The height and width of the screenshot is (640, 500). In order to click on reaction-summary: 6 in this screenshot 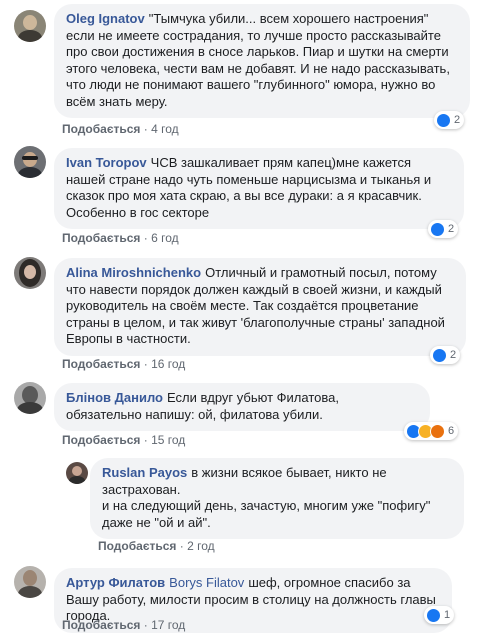, I will do `click(431, 431)`.